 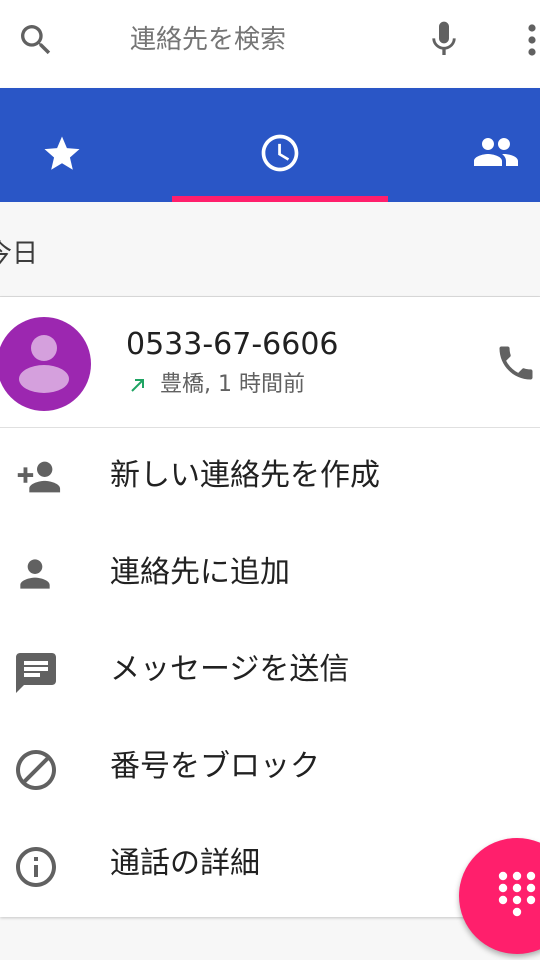 What do you see at coordinates (230, 669) in the screenshot?
I see `action-label: メッセージを送信` at bounding box center [230, 669].